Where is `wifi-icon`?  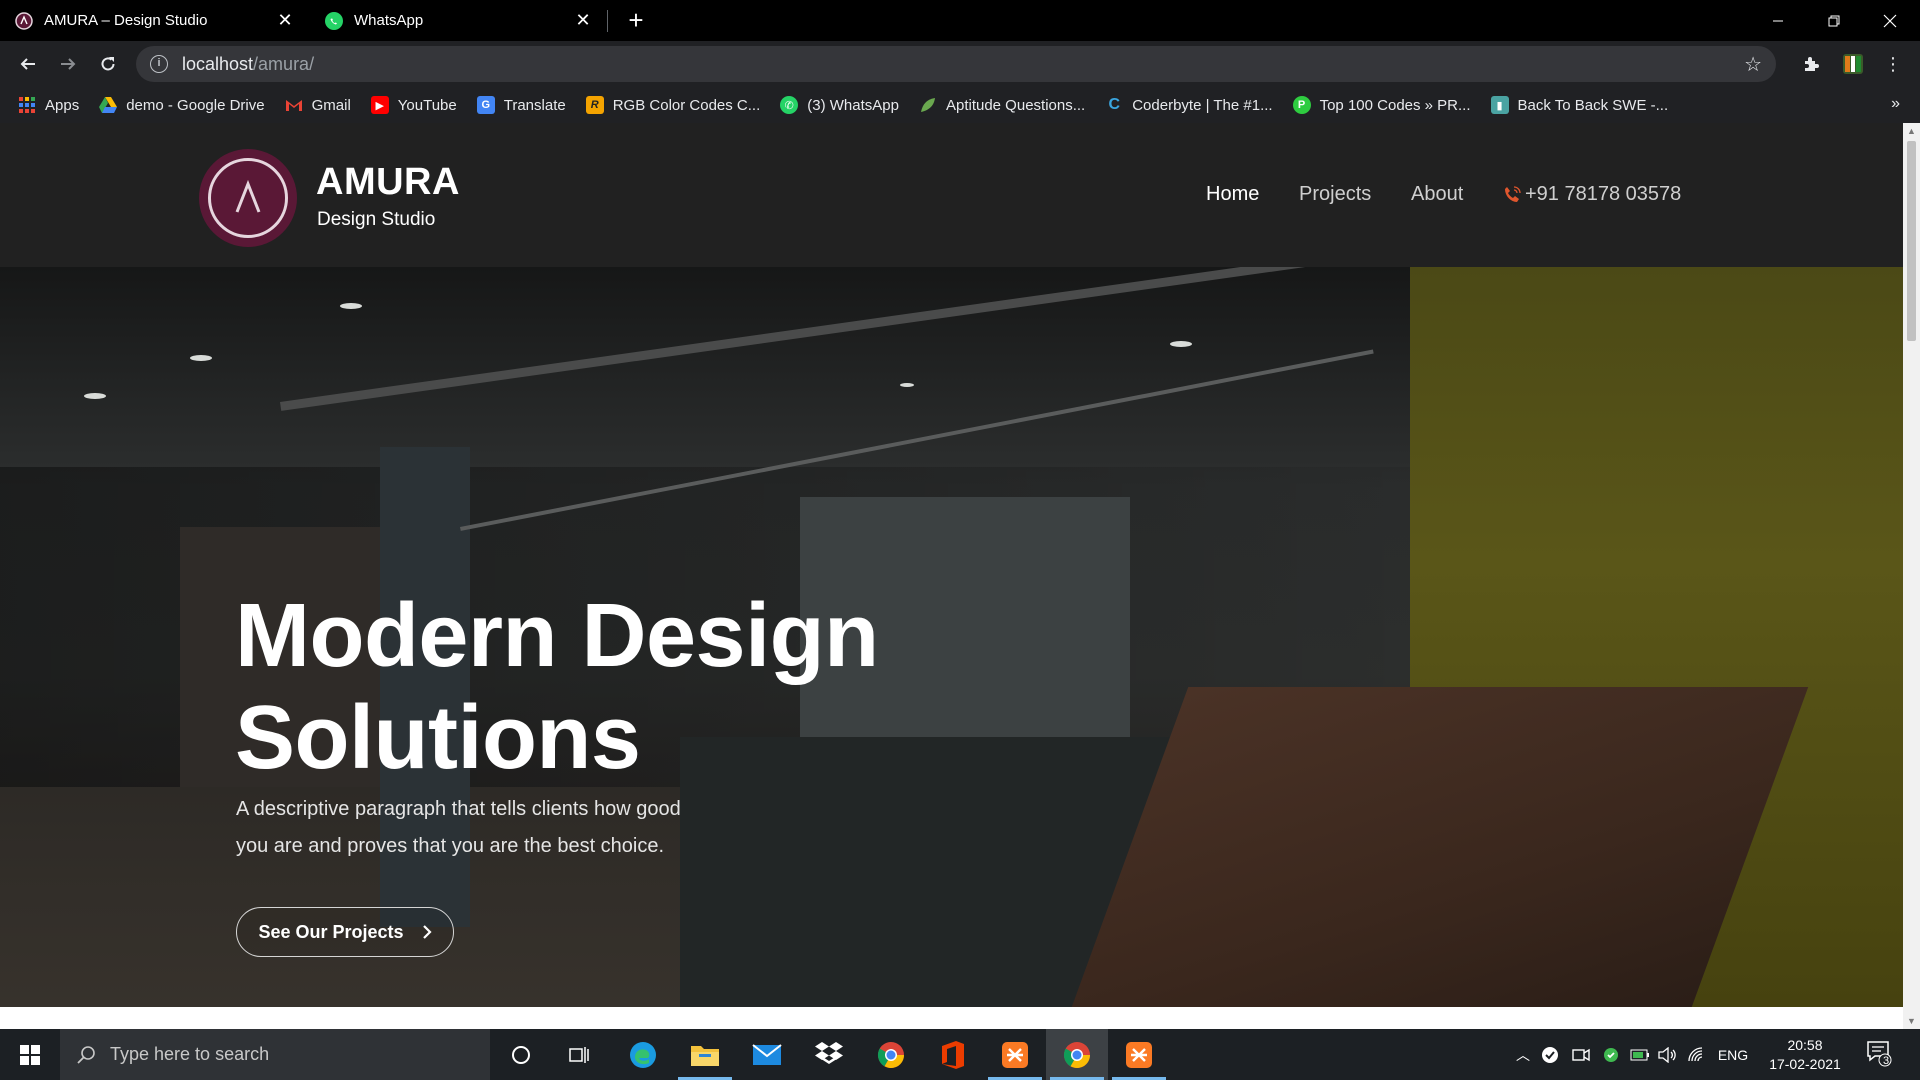 wifi-icon is located at coordinates (1697, 1054).